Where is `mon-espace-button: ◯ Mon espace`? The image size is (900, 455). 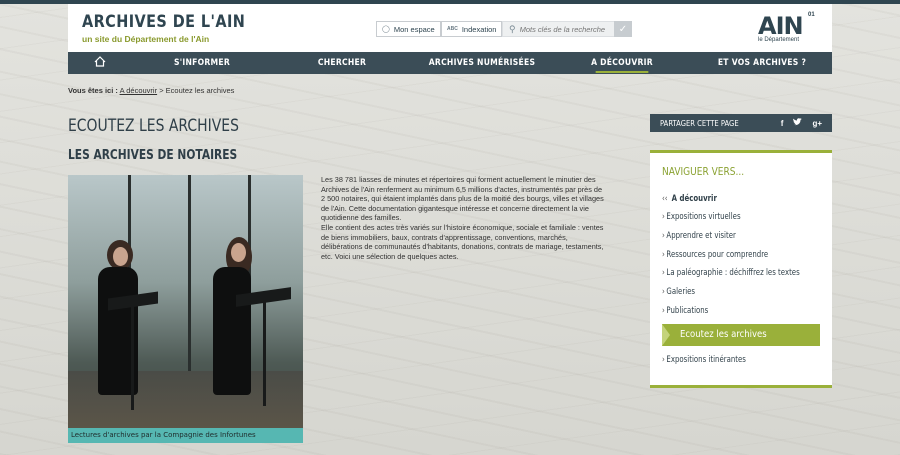 mon-espace-button: ◯ Mon espace is located at coordinates (408, 29).